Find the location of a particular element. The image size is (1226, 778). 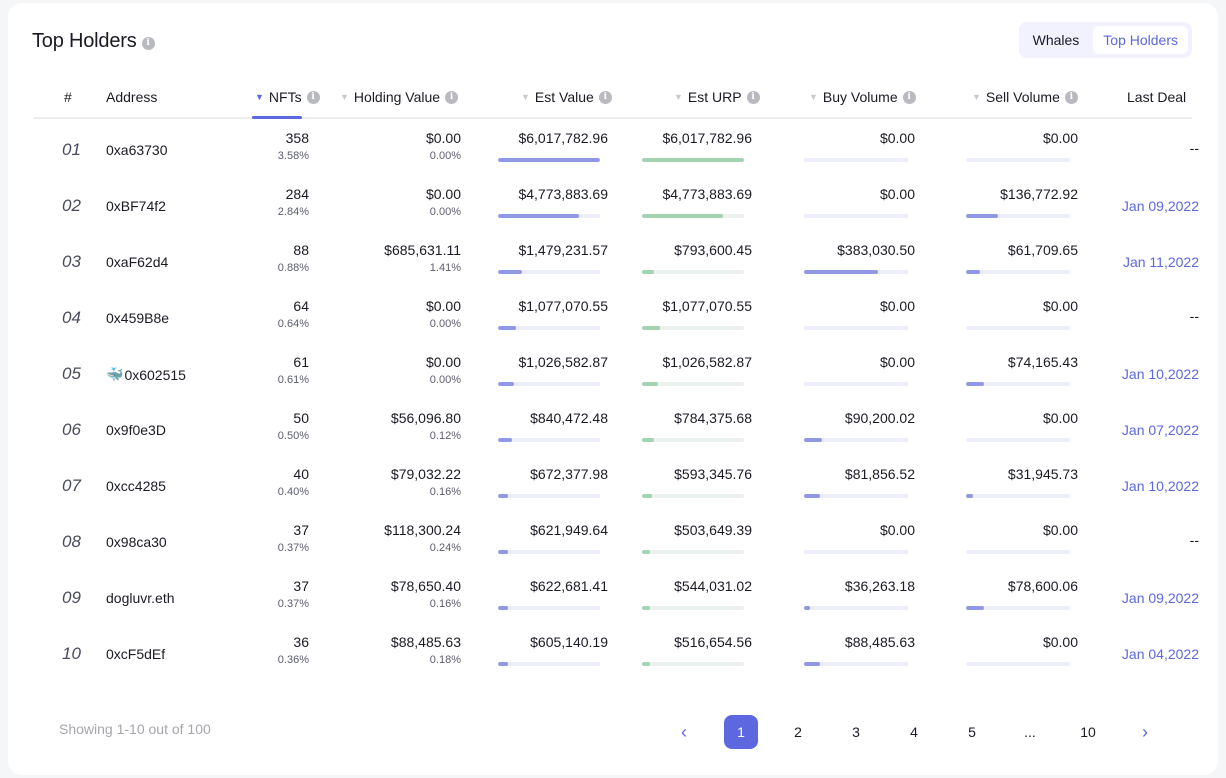

column-buy-volume: ▼ Buy Volume i is located at coordinates (862, 97).